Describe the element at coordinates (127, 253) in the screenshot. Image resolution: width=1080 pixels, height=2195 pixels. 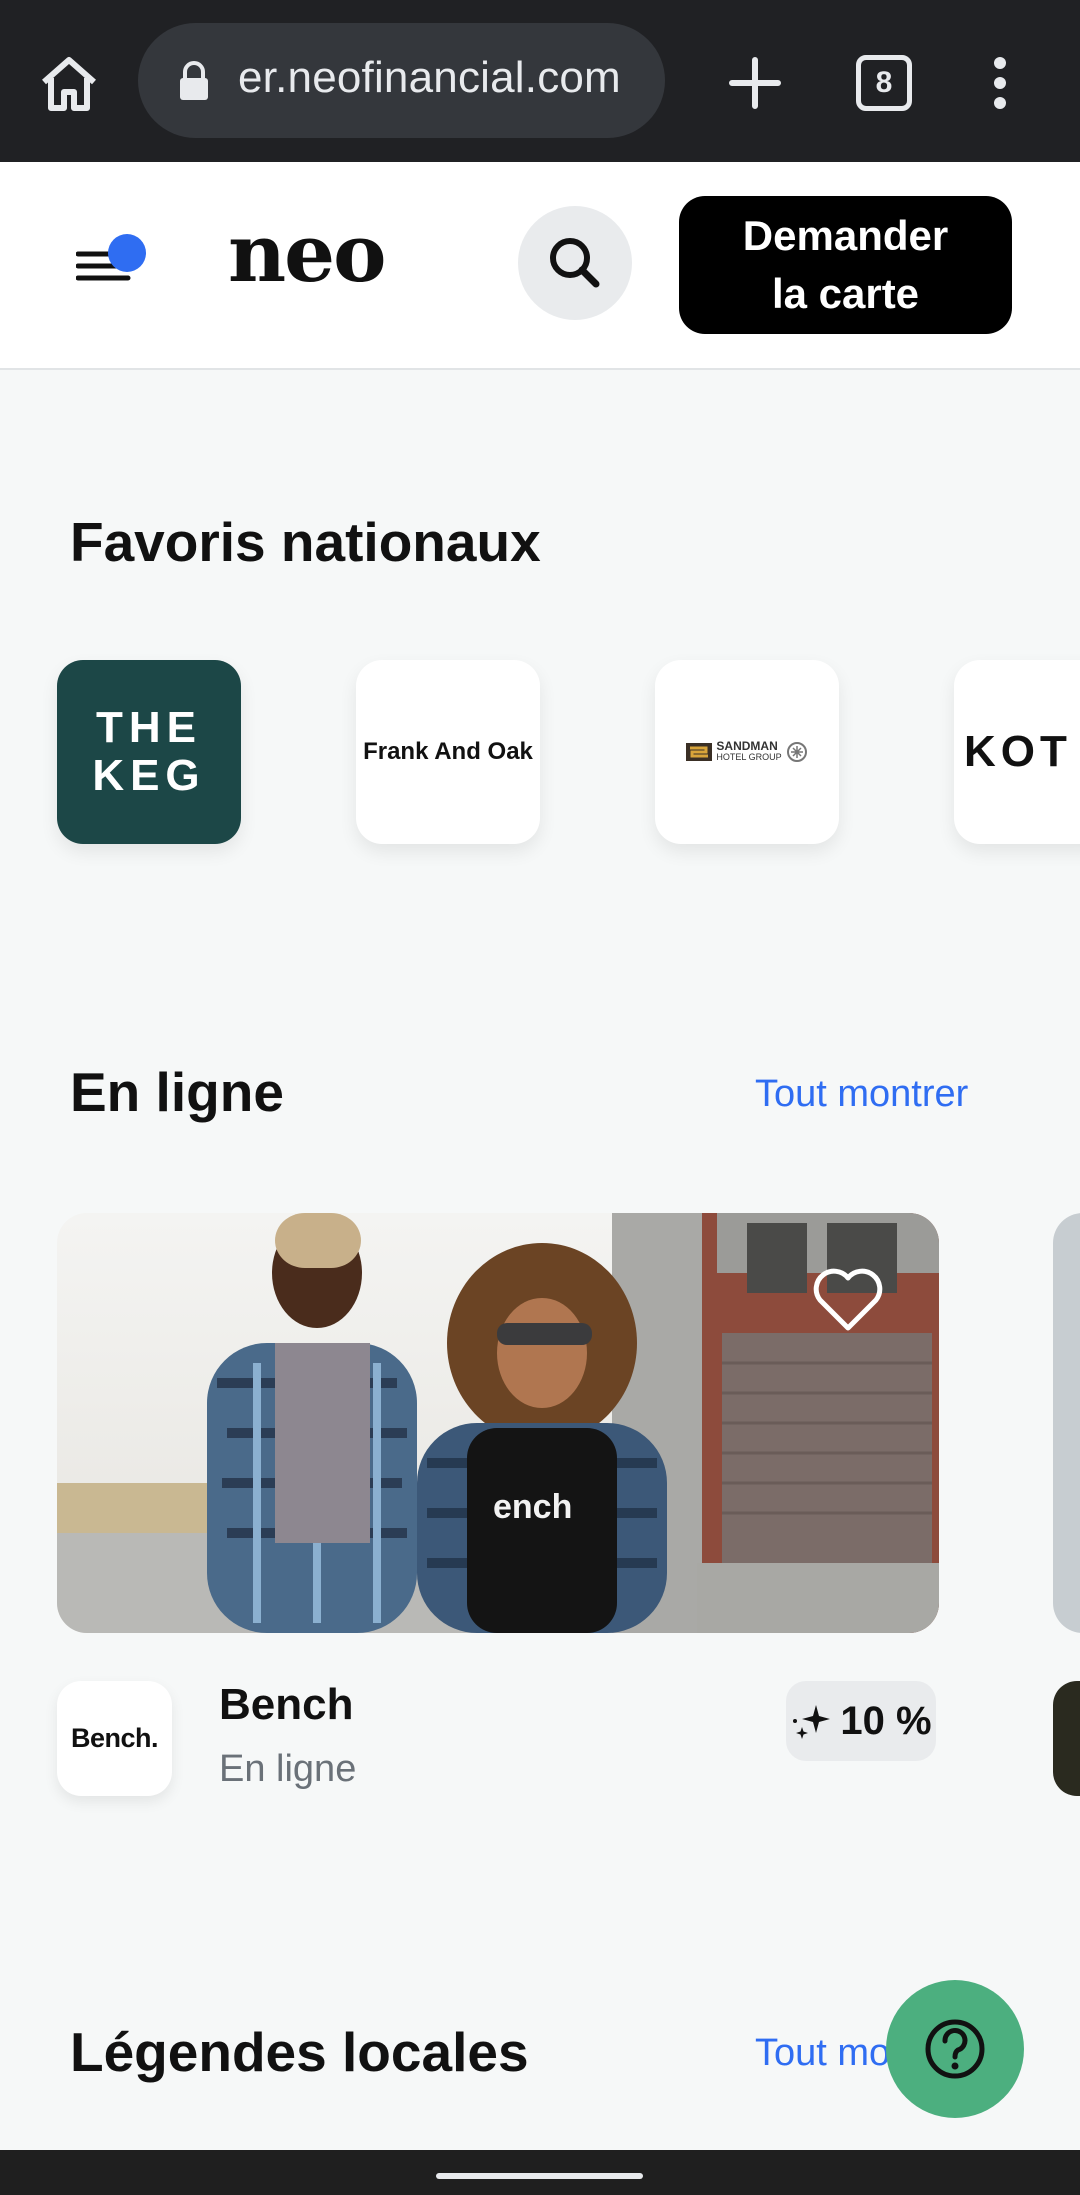
I see `notification-dot` at that location.